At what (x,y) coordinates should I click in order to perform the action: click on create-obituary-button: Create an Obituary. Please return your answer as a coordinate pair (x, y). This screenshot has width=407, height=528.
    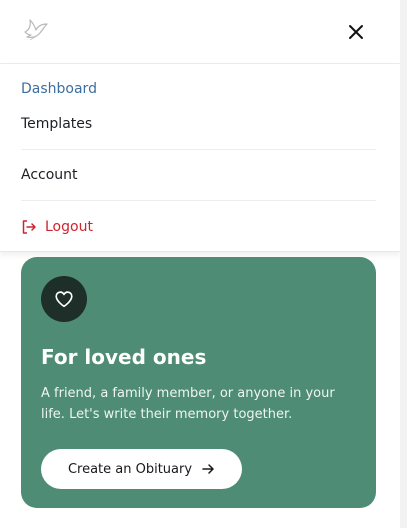
    Looking at the image, I should click on (141, 469).